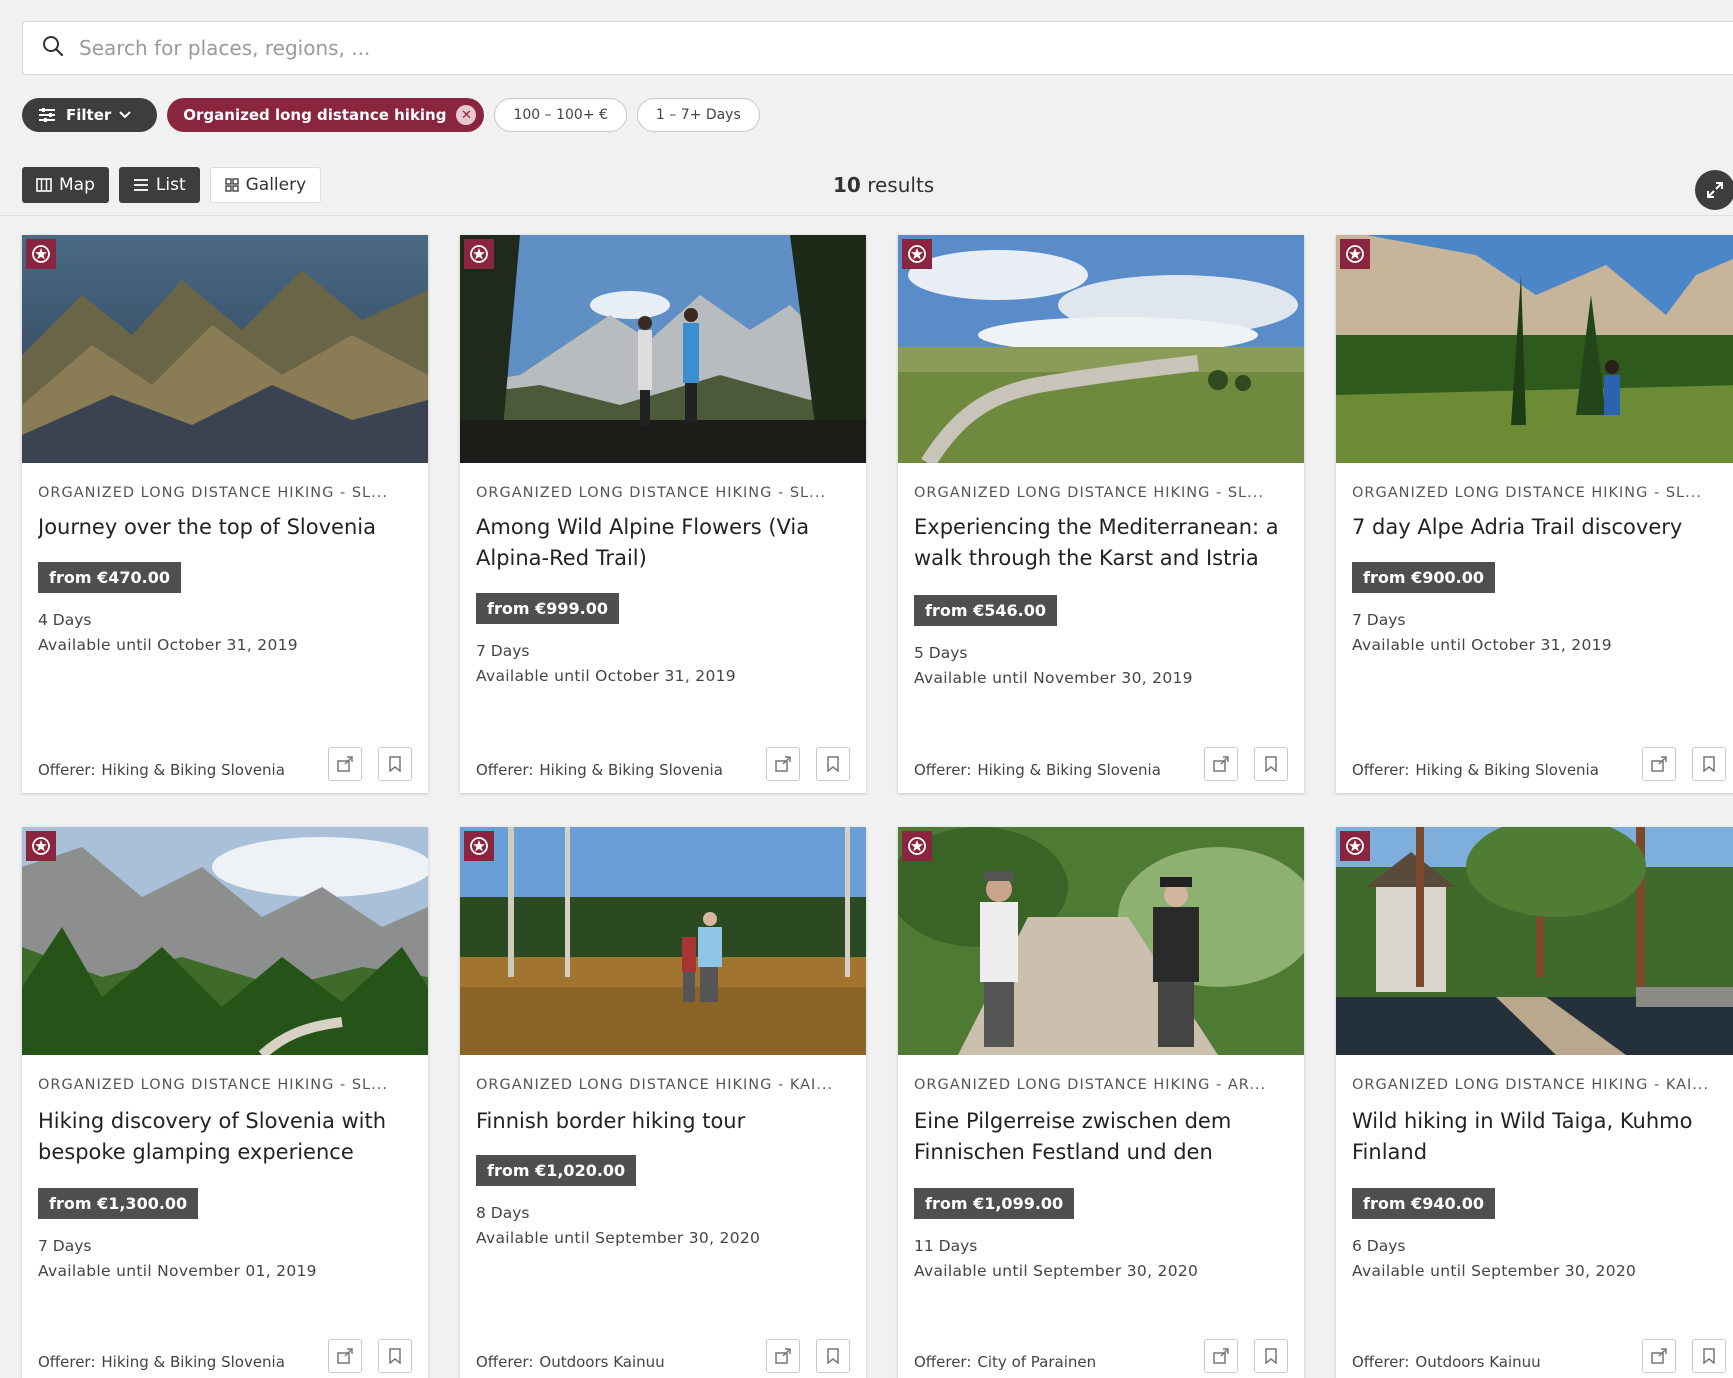 Image resolution: width=1733 pixels, height=1378 pixels. I want to click on filter-button: Filter, so click(90, 115).